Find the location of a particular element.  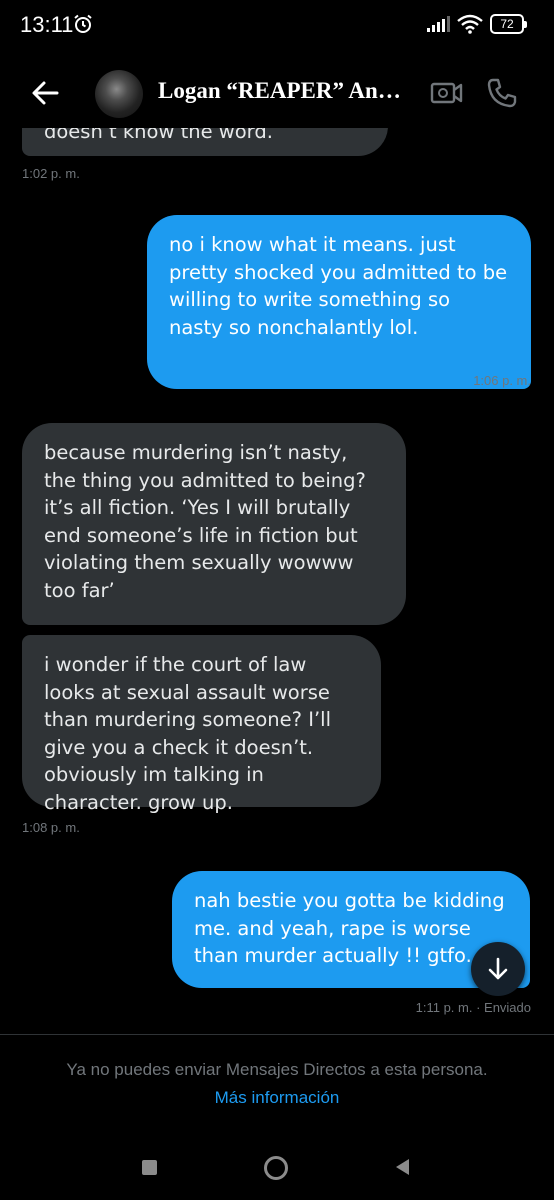

contact-name: Logan “REAPER” Anderson is located at coordinates (285, 91).